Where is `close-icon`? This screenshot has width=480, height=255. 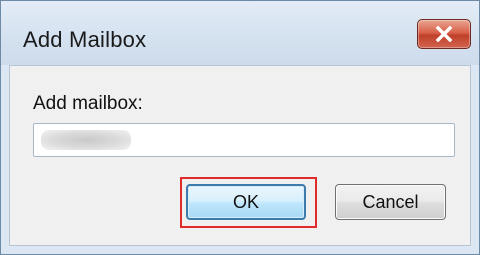
close-icon is located at coordinates (444, 34).